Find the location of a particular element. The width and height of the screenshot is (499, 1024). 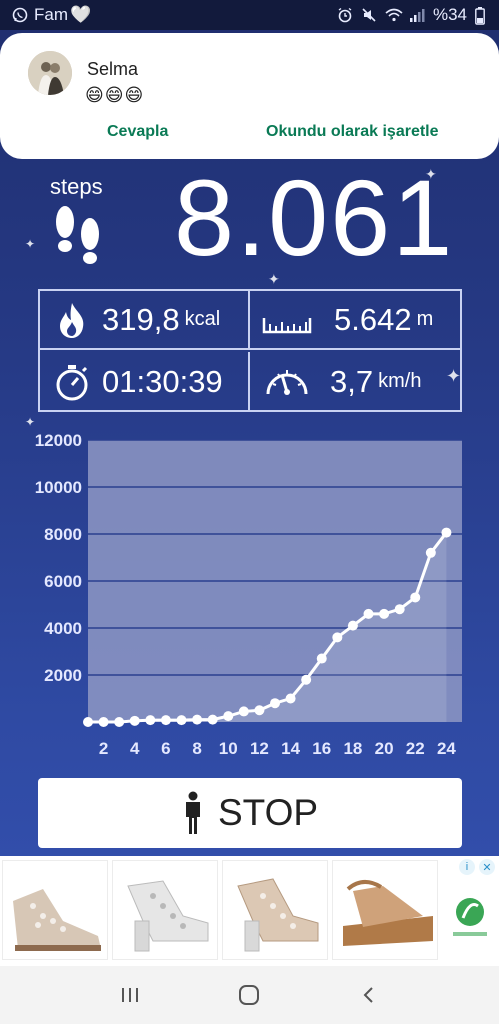

signal-icon is located at coordinates (417, 15).